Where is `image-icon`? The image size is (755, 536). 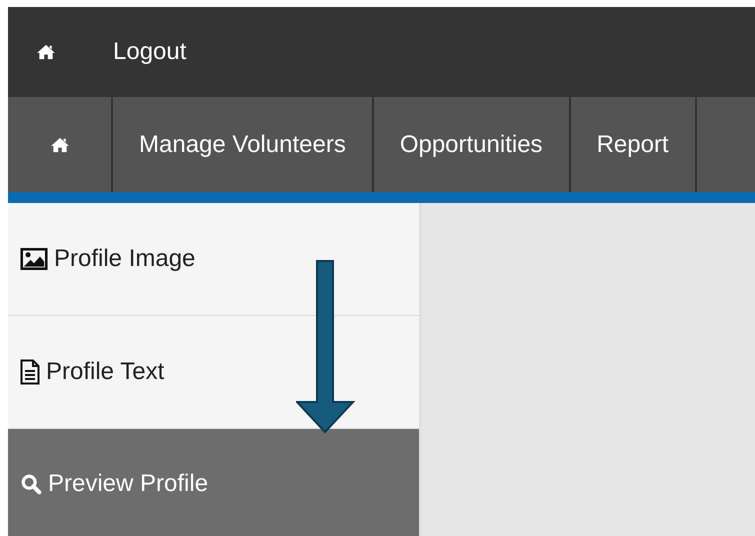
image-icon is located at coordinates (34, 259).